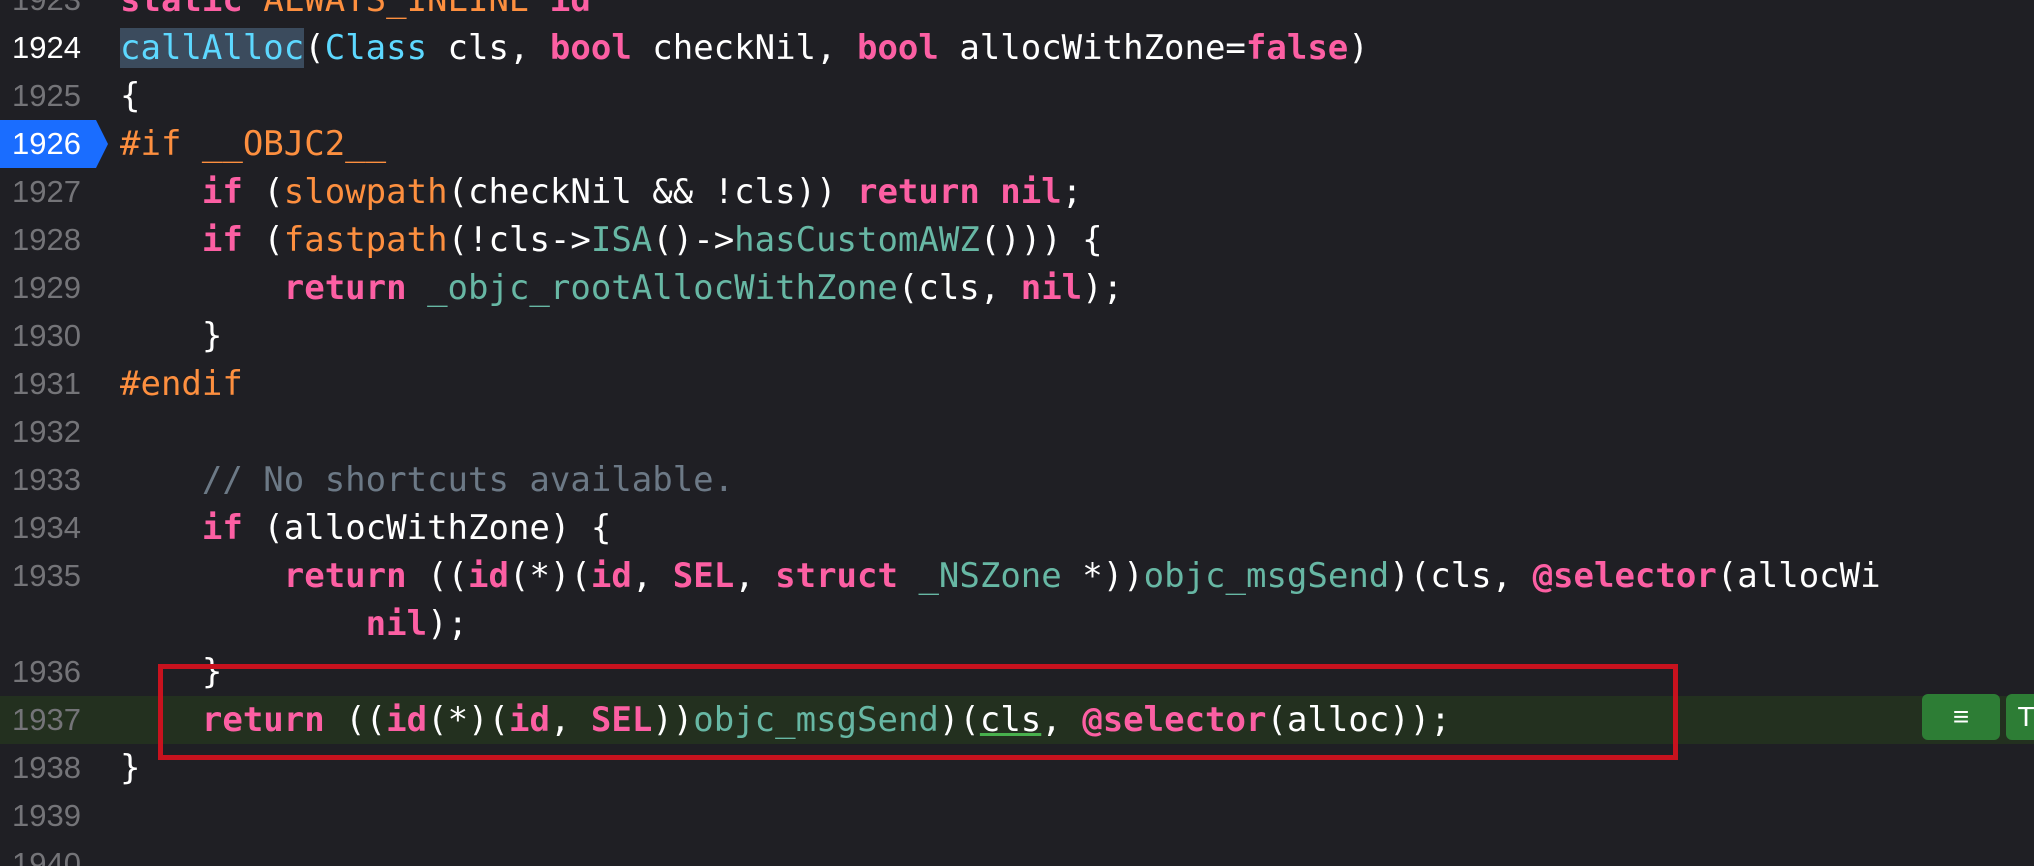 Image resolution: width=2034 pixels, height=866 pixels. Describe the element at coordinates (1072, 192) in the screenshot. I see `code-token: ;` at that location.